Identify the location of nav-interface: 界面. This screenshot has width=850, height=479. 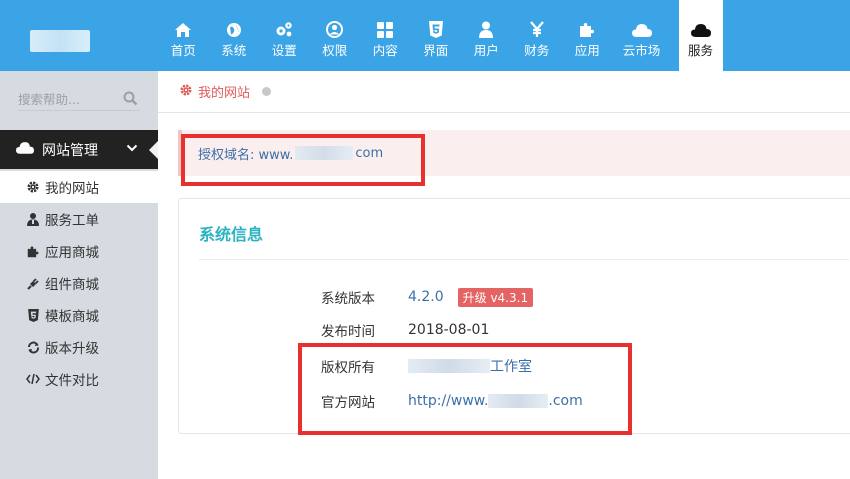
(436, 35).